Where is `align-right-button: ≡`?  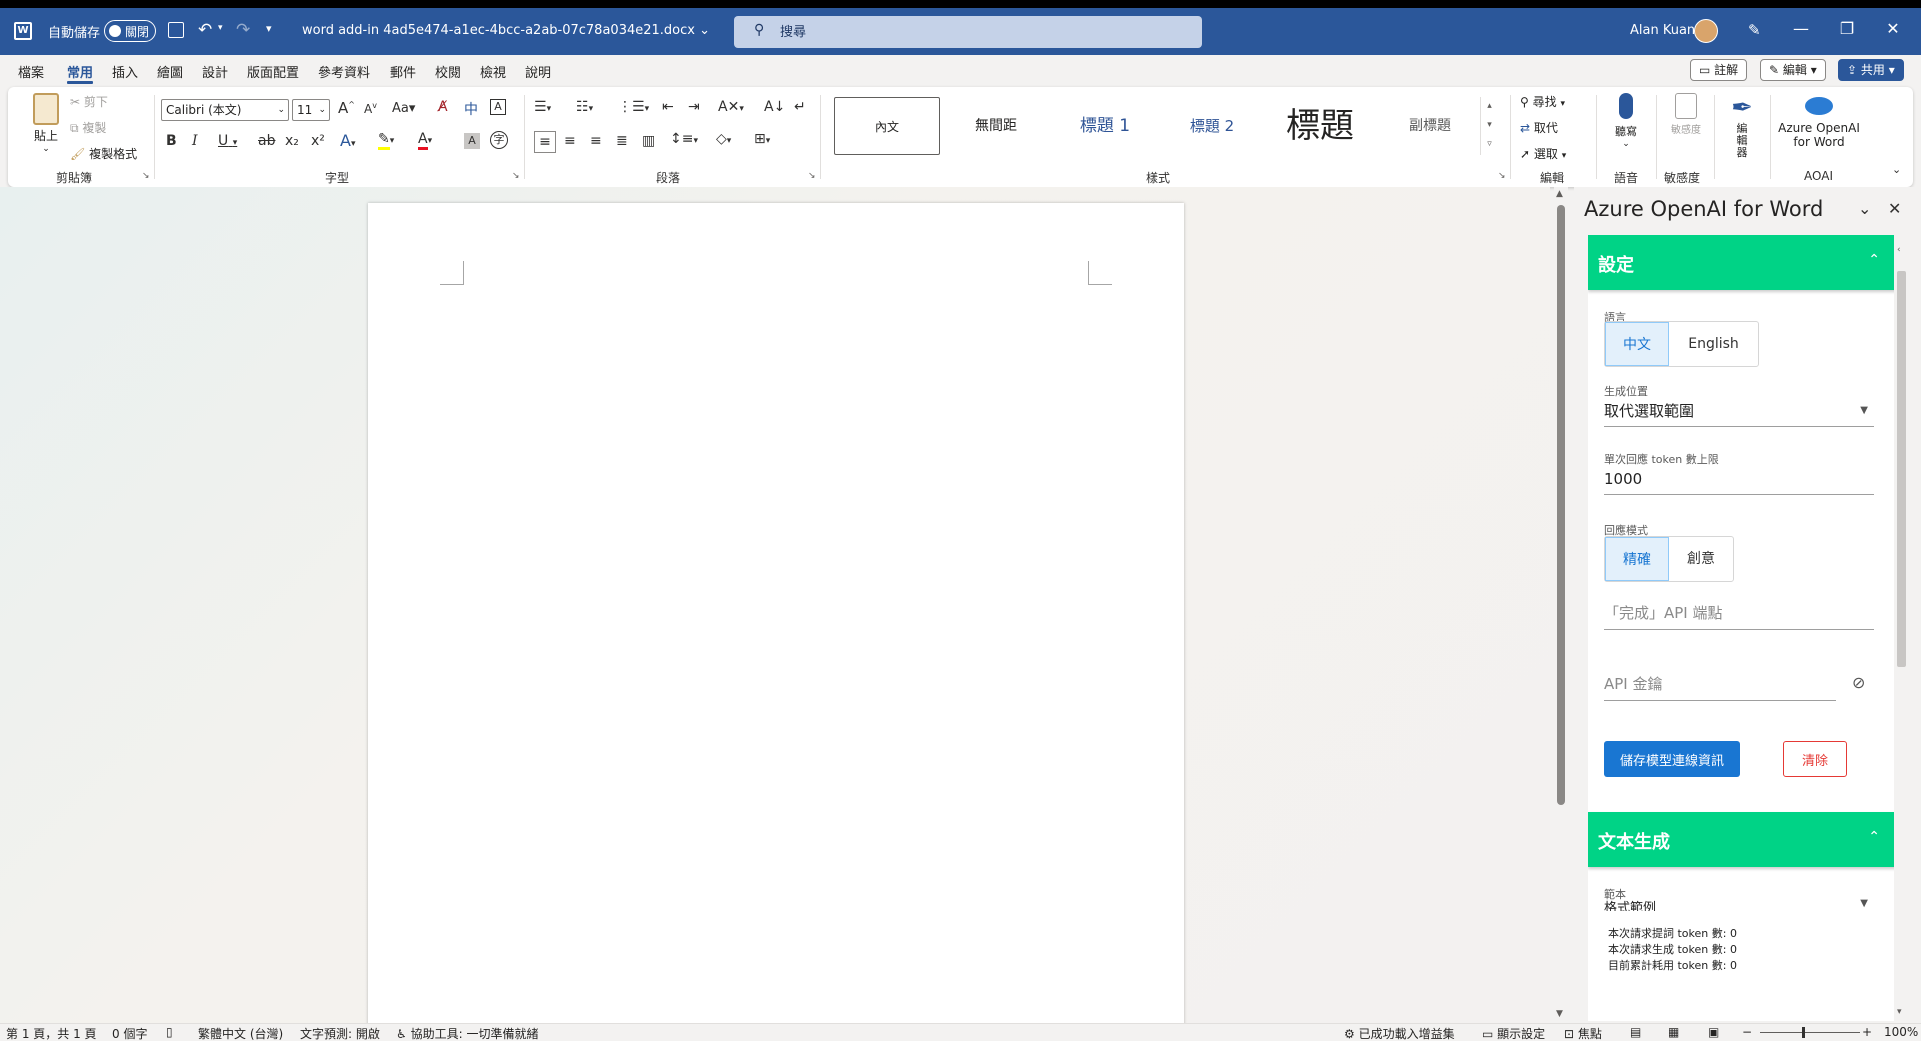 align-right-button: ≡ is located at coordinates (596, 141).